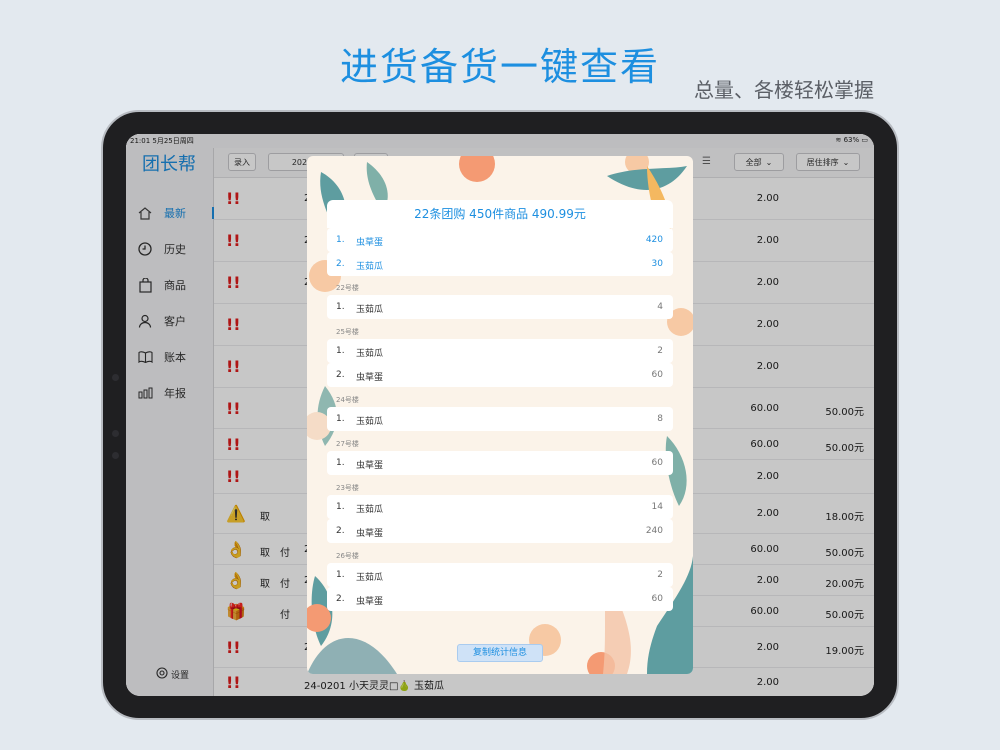 This screenshot has height=750, width=1000. Describe the element at coordinates (657, 507) in the screenshot. I see `item-qty: 14` at that location.